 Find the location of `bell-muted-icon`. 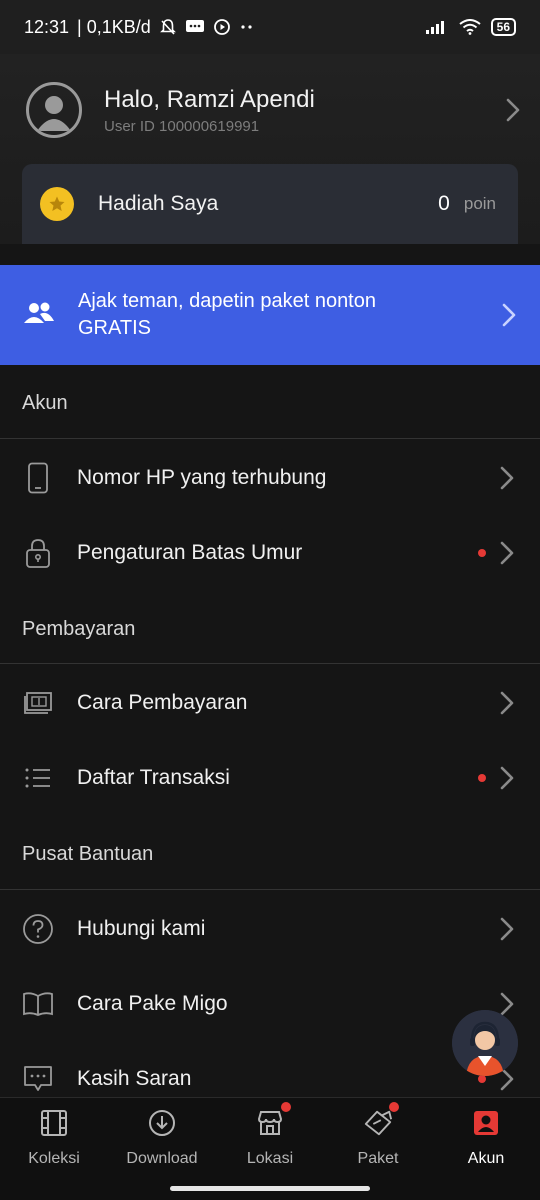

bell-muted-icon is located at coordinates (168, 27).